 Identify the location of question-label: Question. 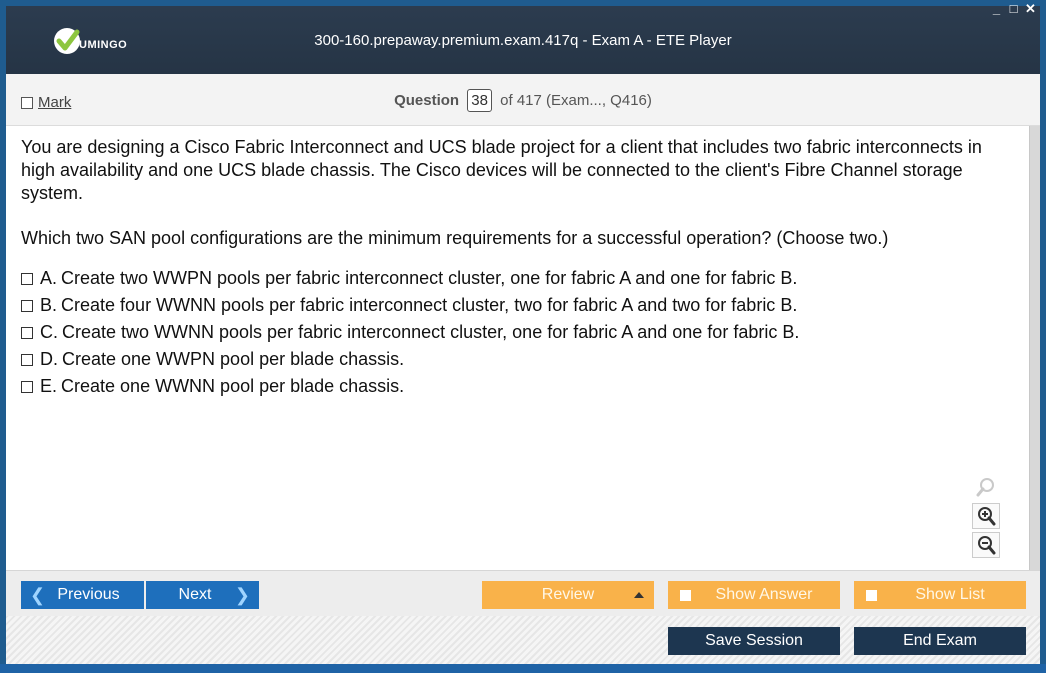
(427, 100).